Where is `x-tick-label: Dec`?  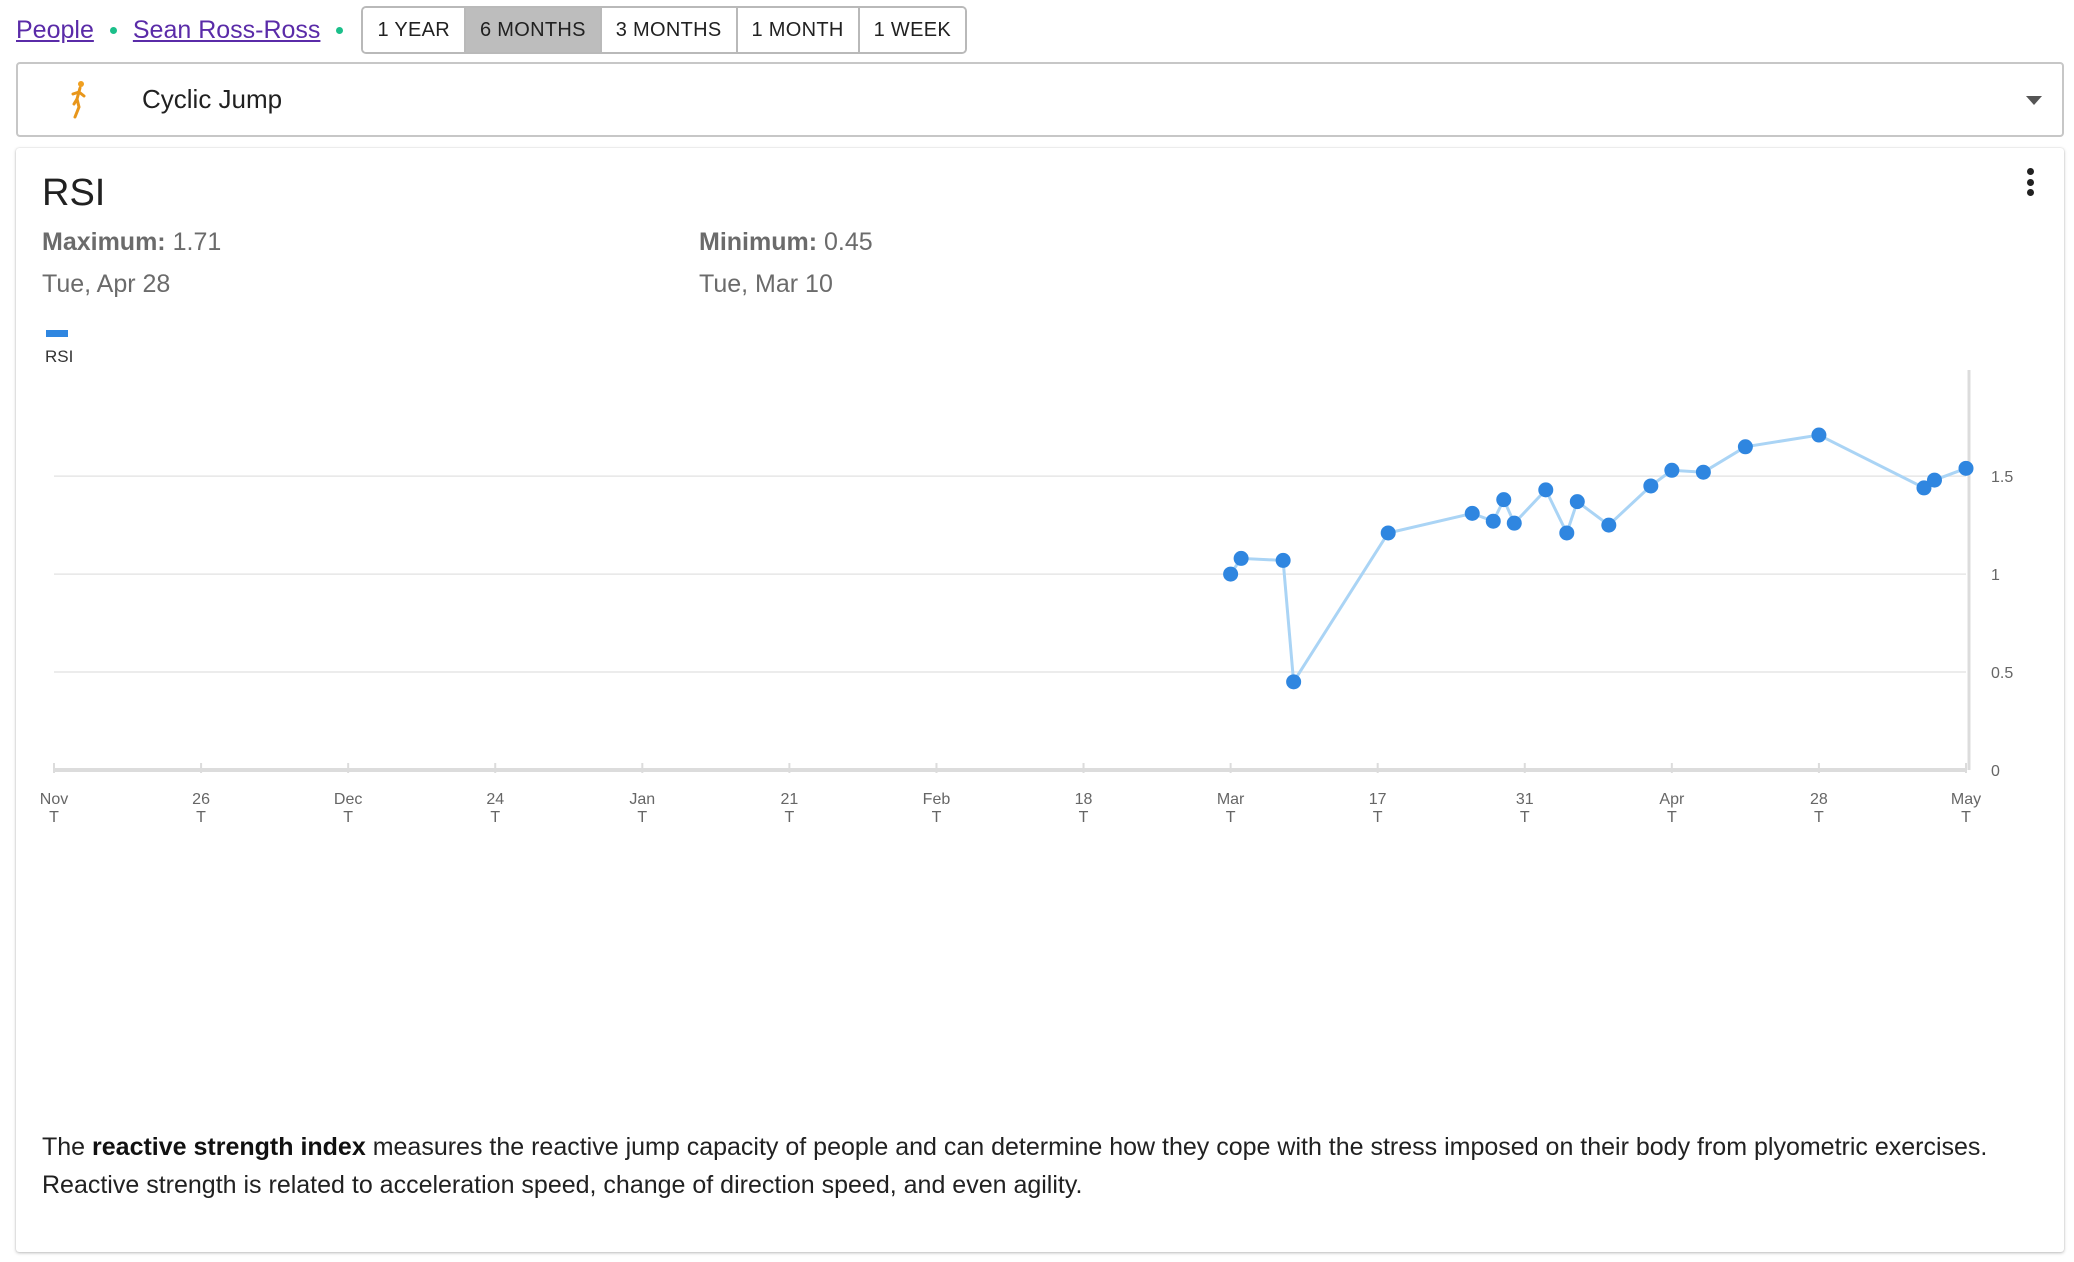 x-tick-label: Dec is located at coordinates (348, 799).